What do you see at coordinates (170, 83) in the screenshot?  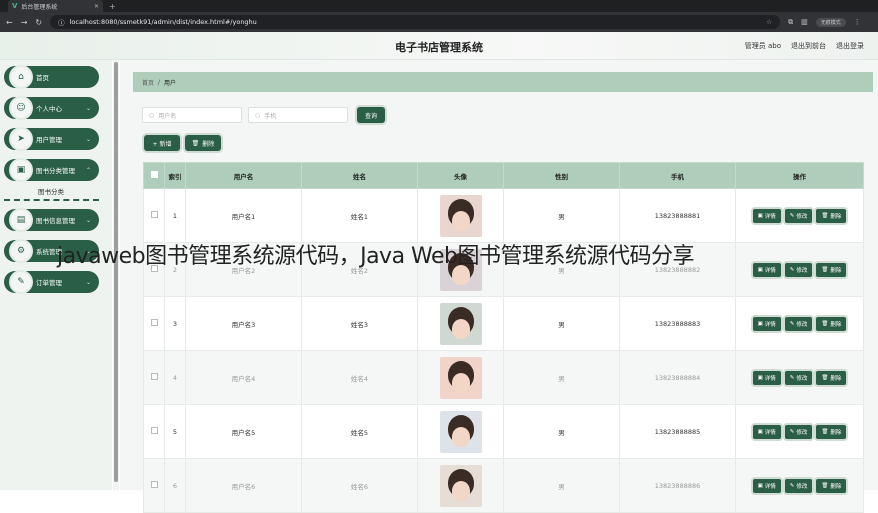 I see `breadcrumb-current: 用户` at bounding box center [170, 83].